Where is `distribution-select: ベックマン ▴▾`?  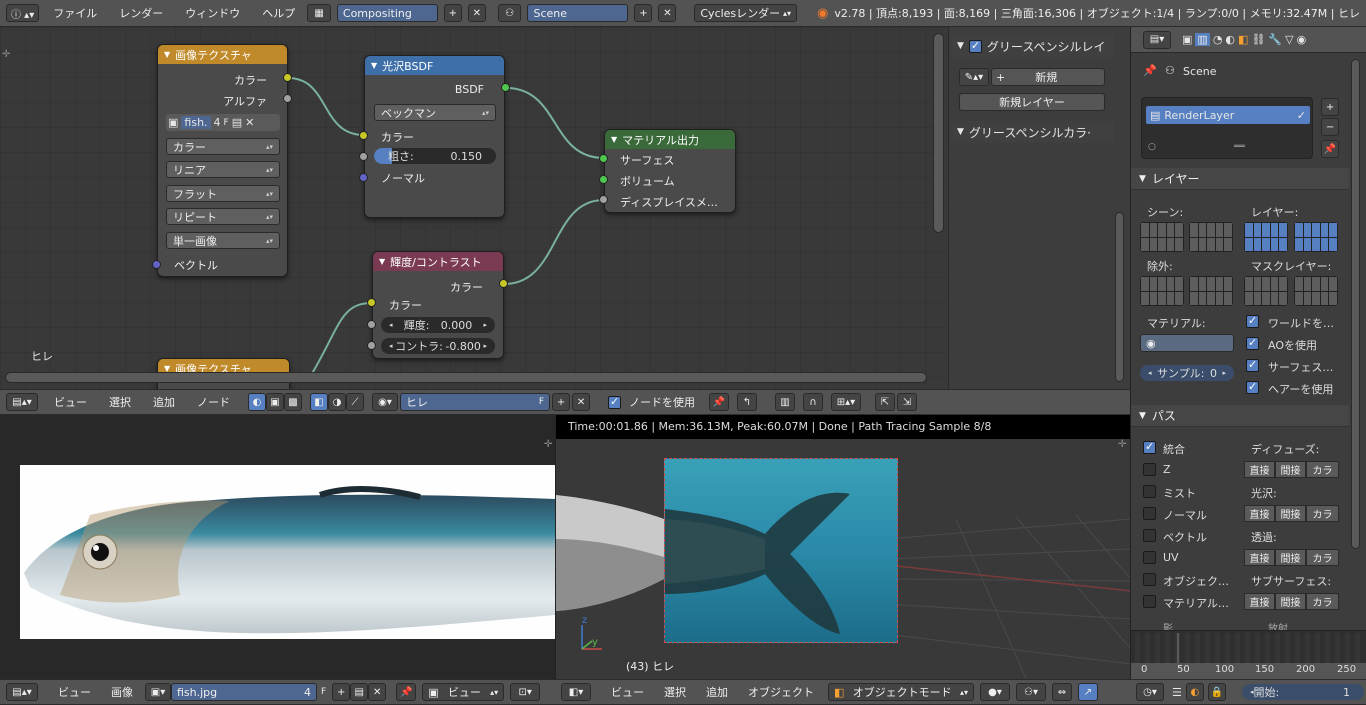
distribution-select: ベックマン ▴▾ is located at coordinates (435, 112).